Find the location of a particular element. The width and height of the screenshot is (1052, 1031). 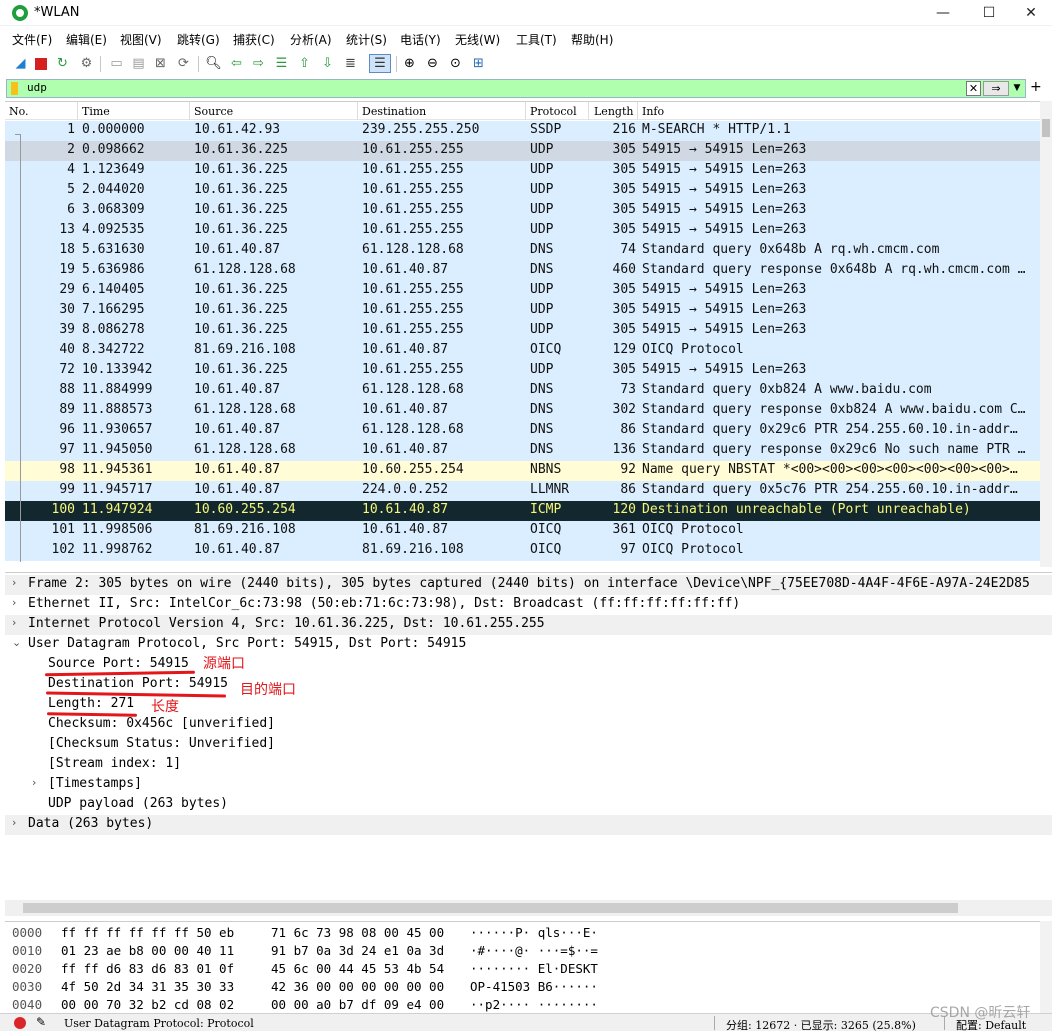

colorize-icon: ☰ is located at coordinates (380, 63).